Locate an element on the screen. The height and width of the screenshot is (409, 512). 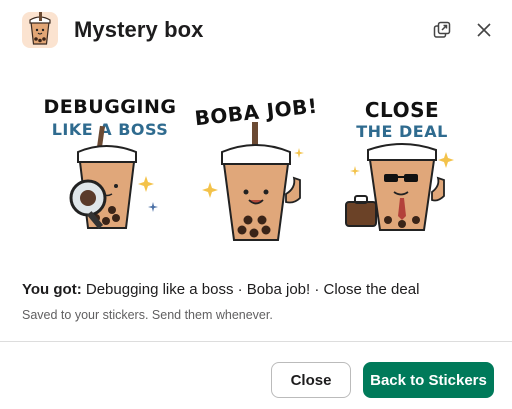
sticker-close-the-deal: CLOSE THE DEAL is located at coordinates (402, 165).